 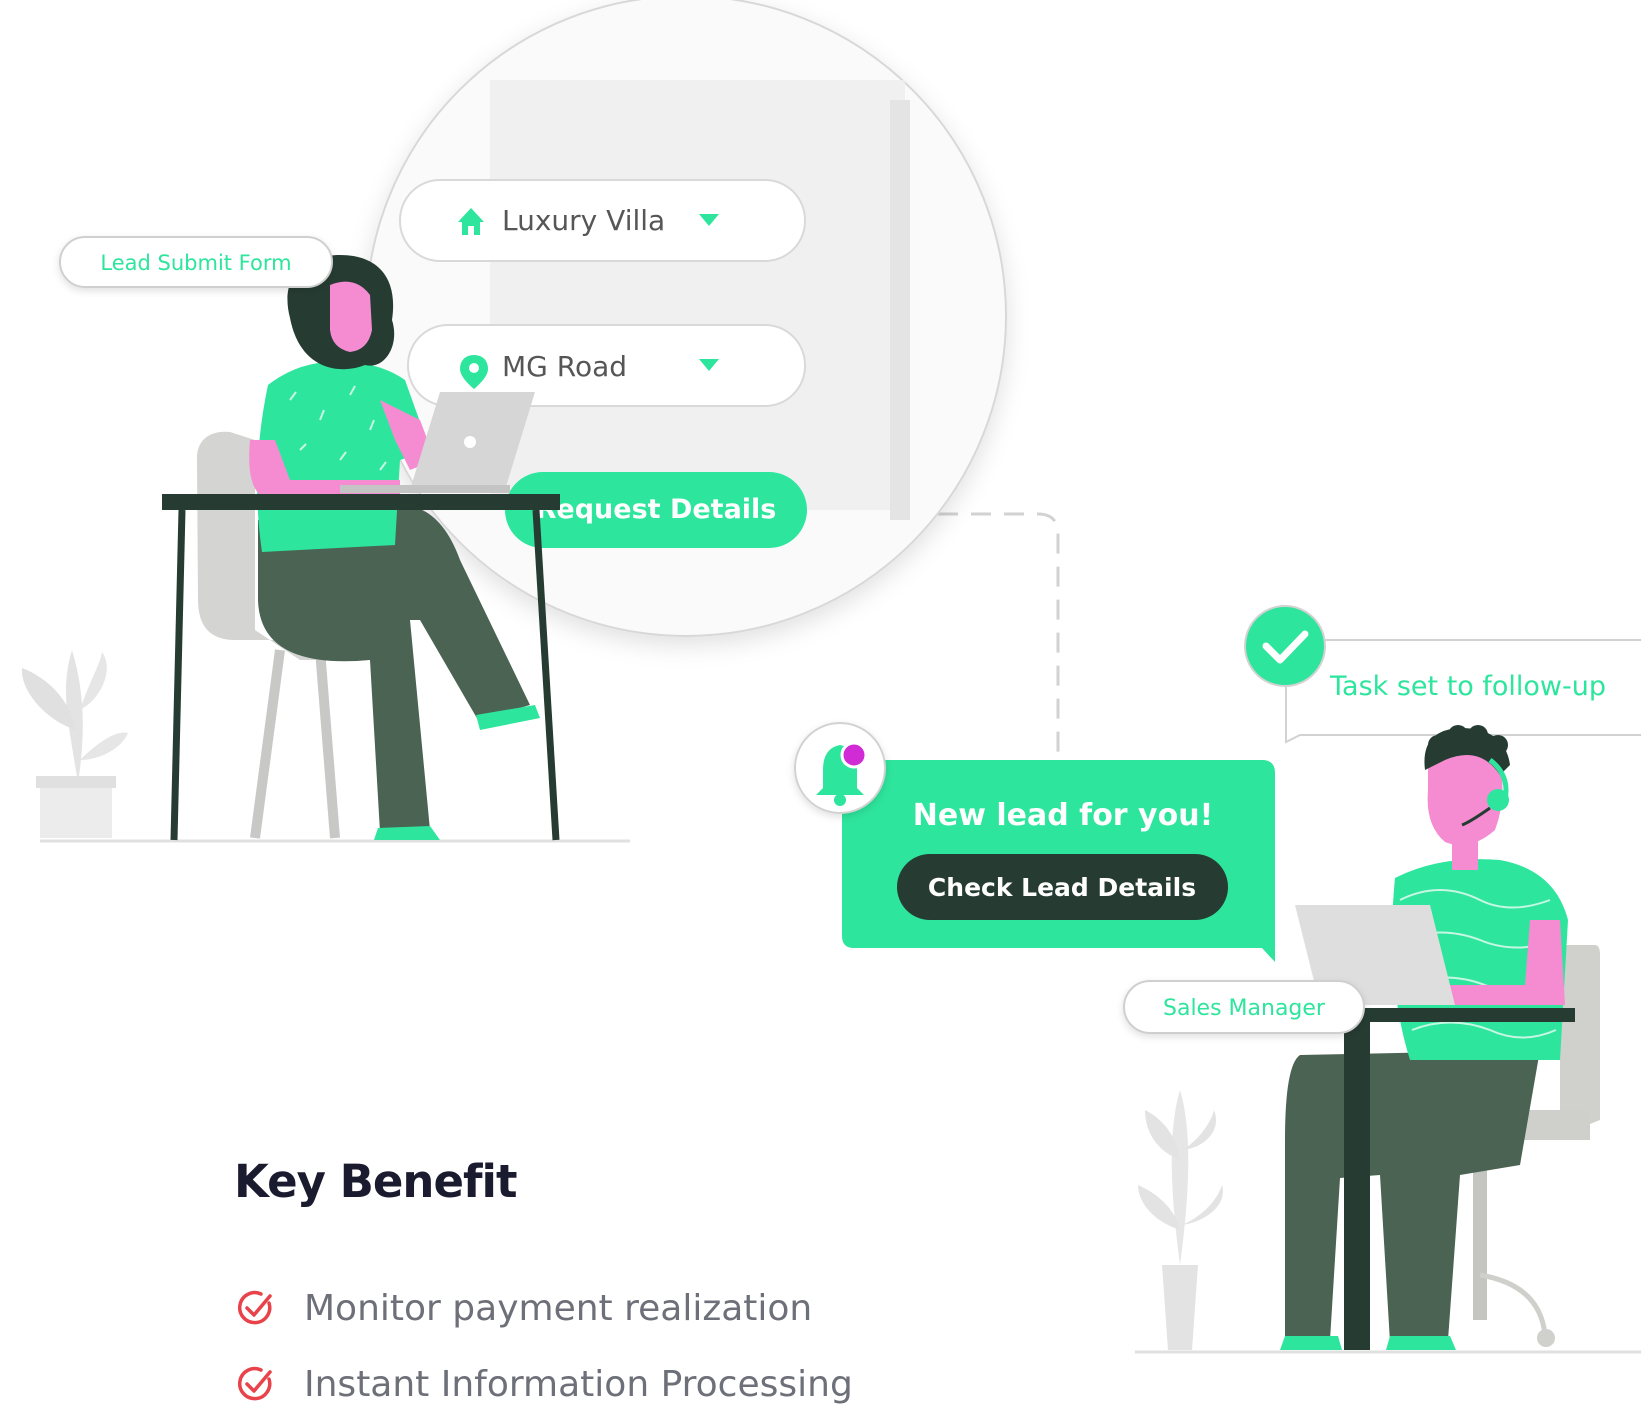 I want to click on sales-manager-tag: Sales Manager, so click(x=1244, y=1007).